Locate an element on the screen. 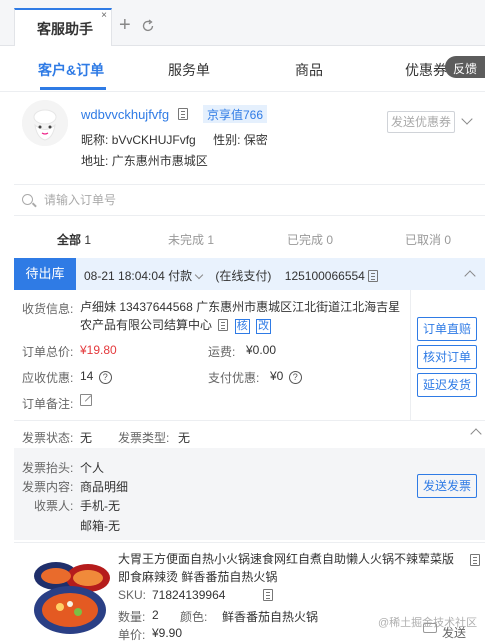  address-label: 地址: is located at coordinates (95, 161).